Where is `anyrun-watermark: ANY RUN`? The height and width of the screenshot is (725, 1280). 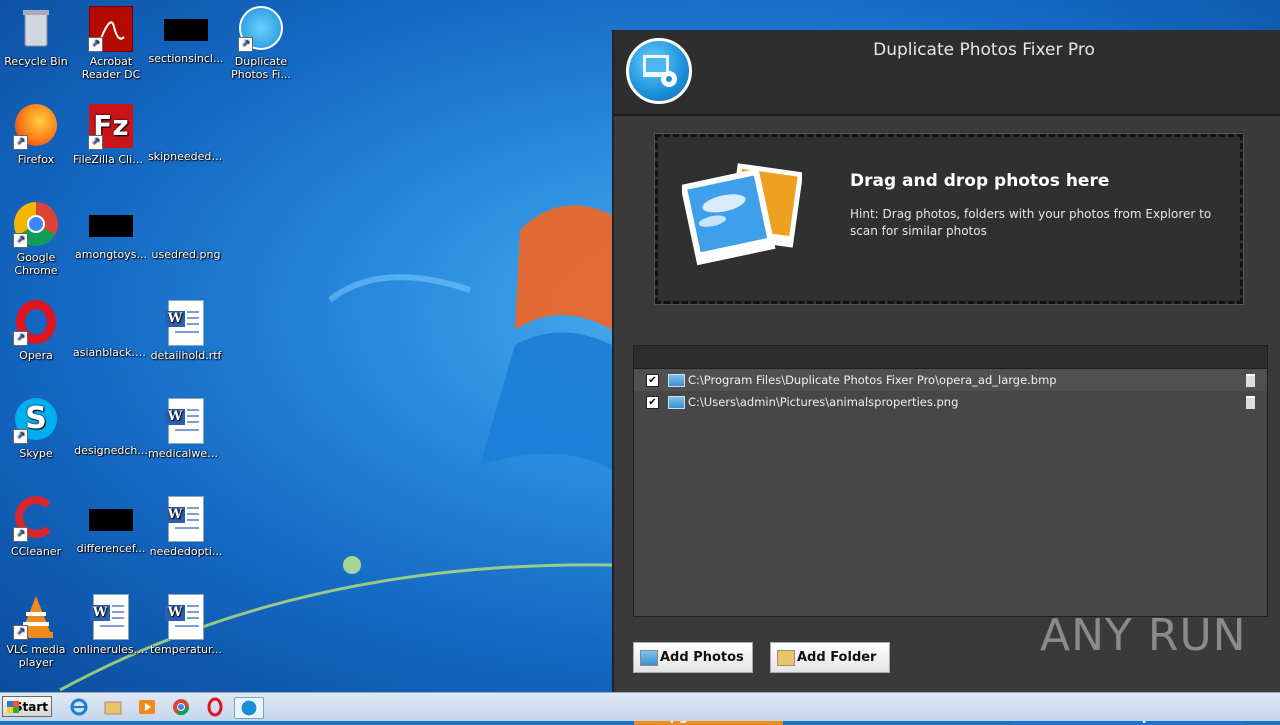 anyrun-watermark: ANY RUN is located at coordinates (1143, 635).